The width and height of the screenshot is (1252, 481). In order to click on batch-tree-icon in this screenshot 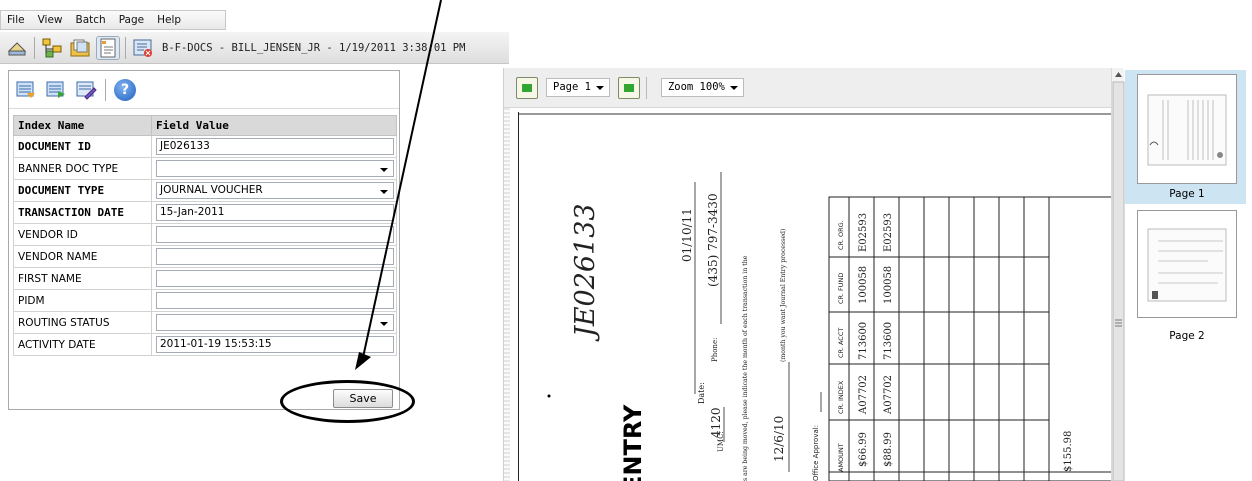, I will do `click(52, 48)`.